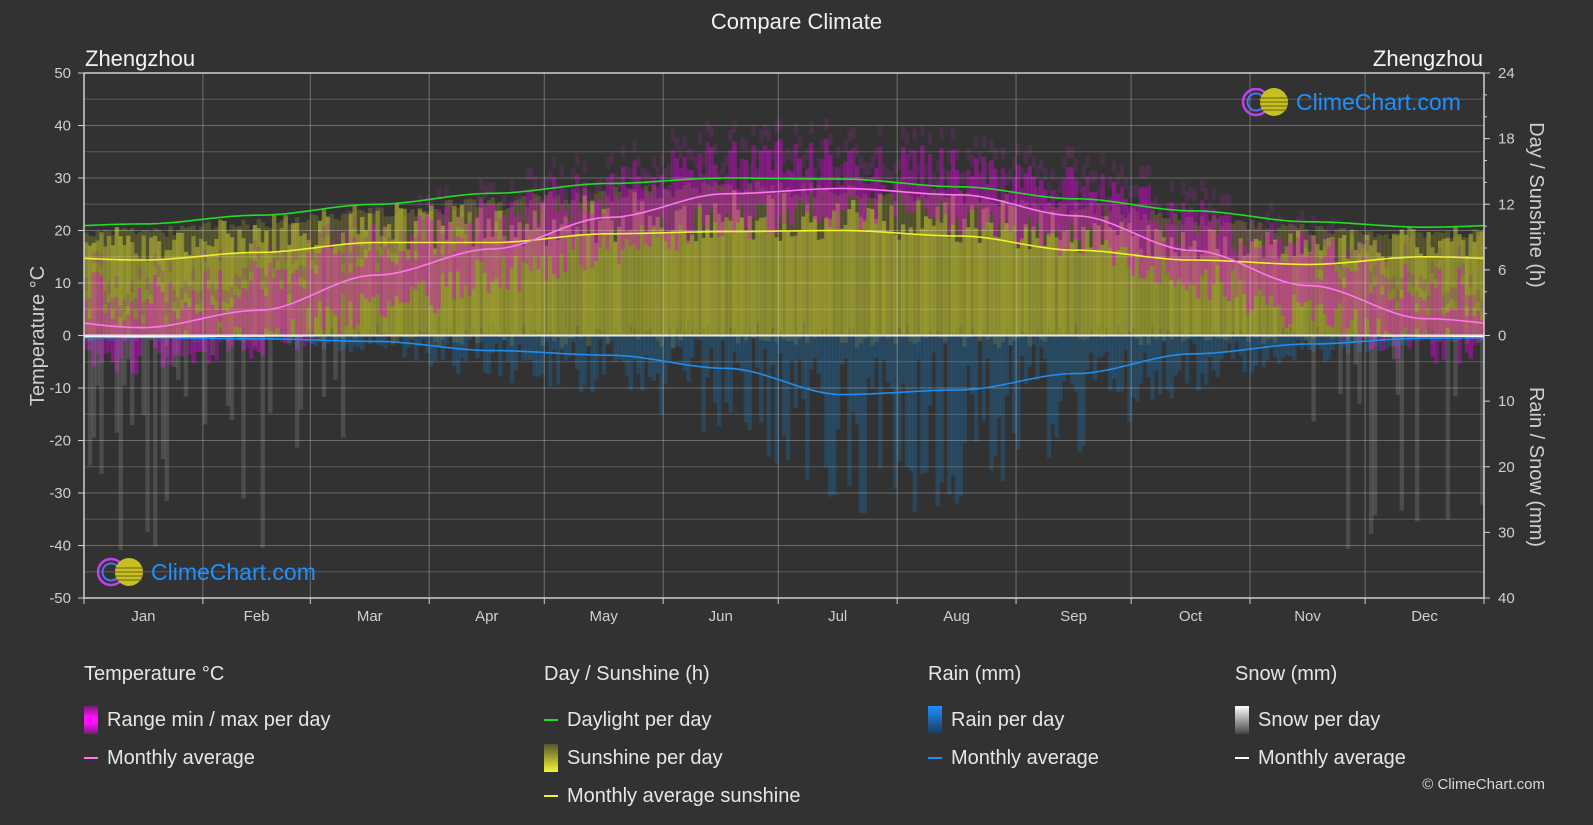 Image resolution: width=1593 pixels, height=825 pixels. What do you see at coordinates (1350, 102) in the screenshot?
I see `logo-top-right: ClimeChart.com` at bounding box center [1350, 102].